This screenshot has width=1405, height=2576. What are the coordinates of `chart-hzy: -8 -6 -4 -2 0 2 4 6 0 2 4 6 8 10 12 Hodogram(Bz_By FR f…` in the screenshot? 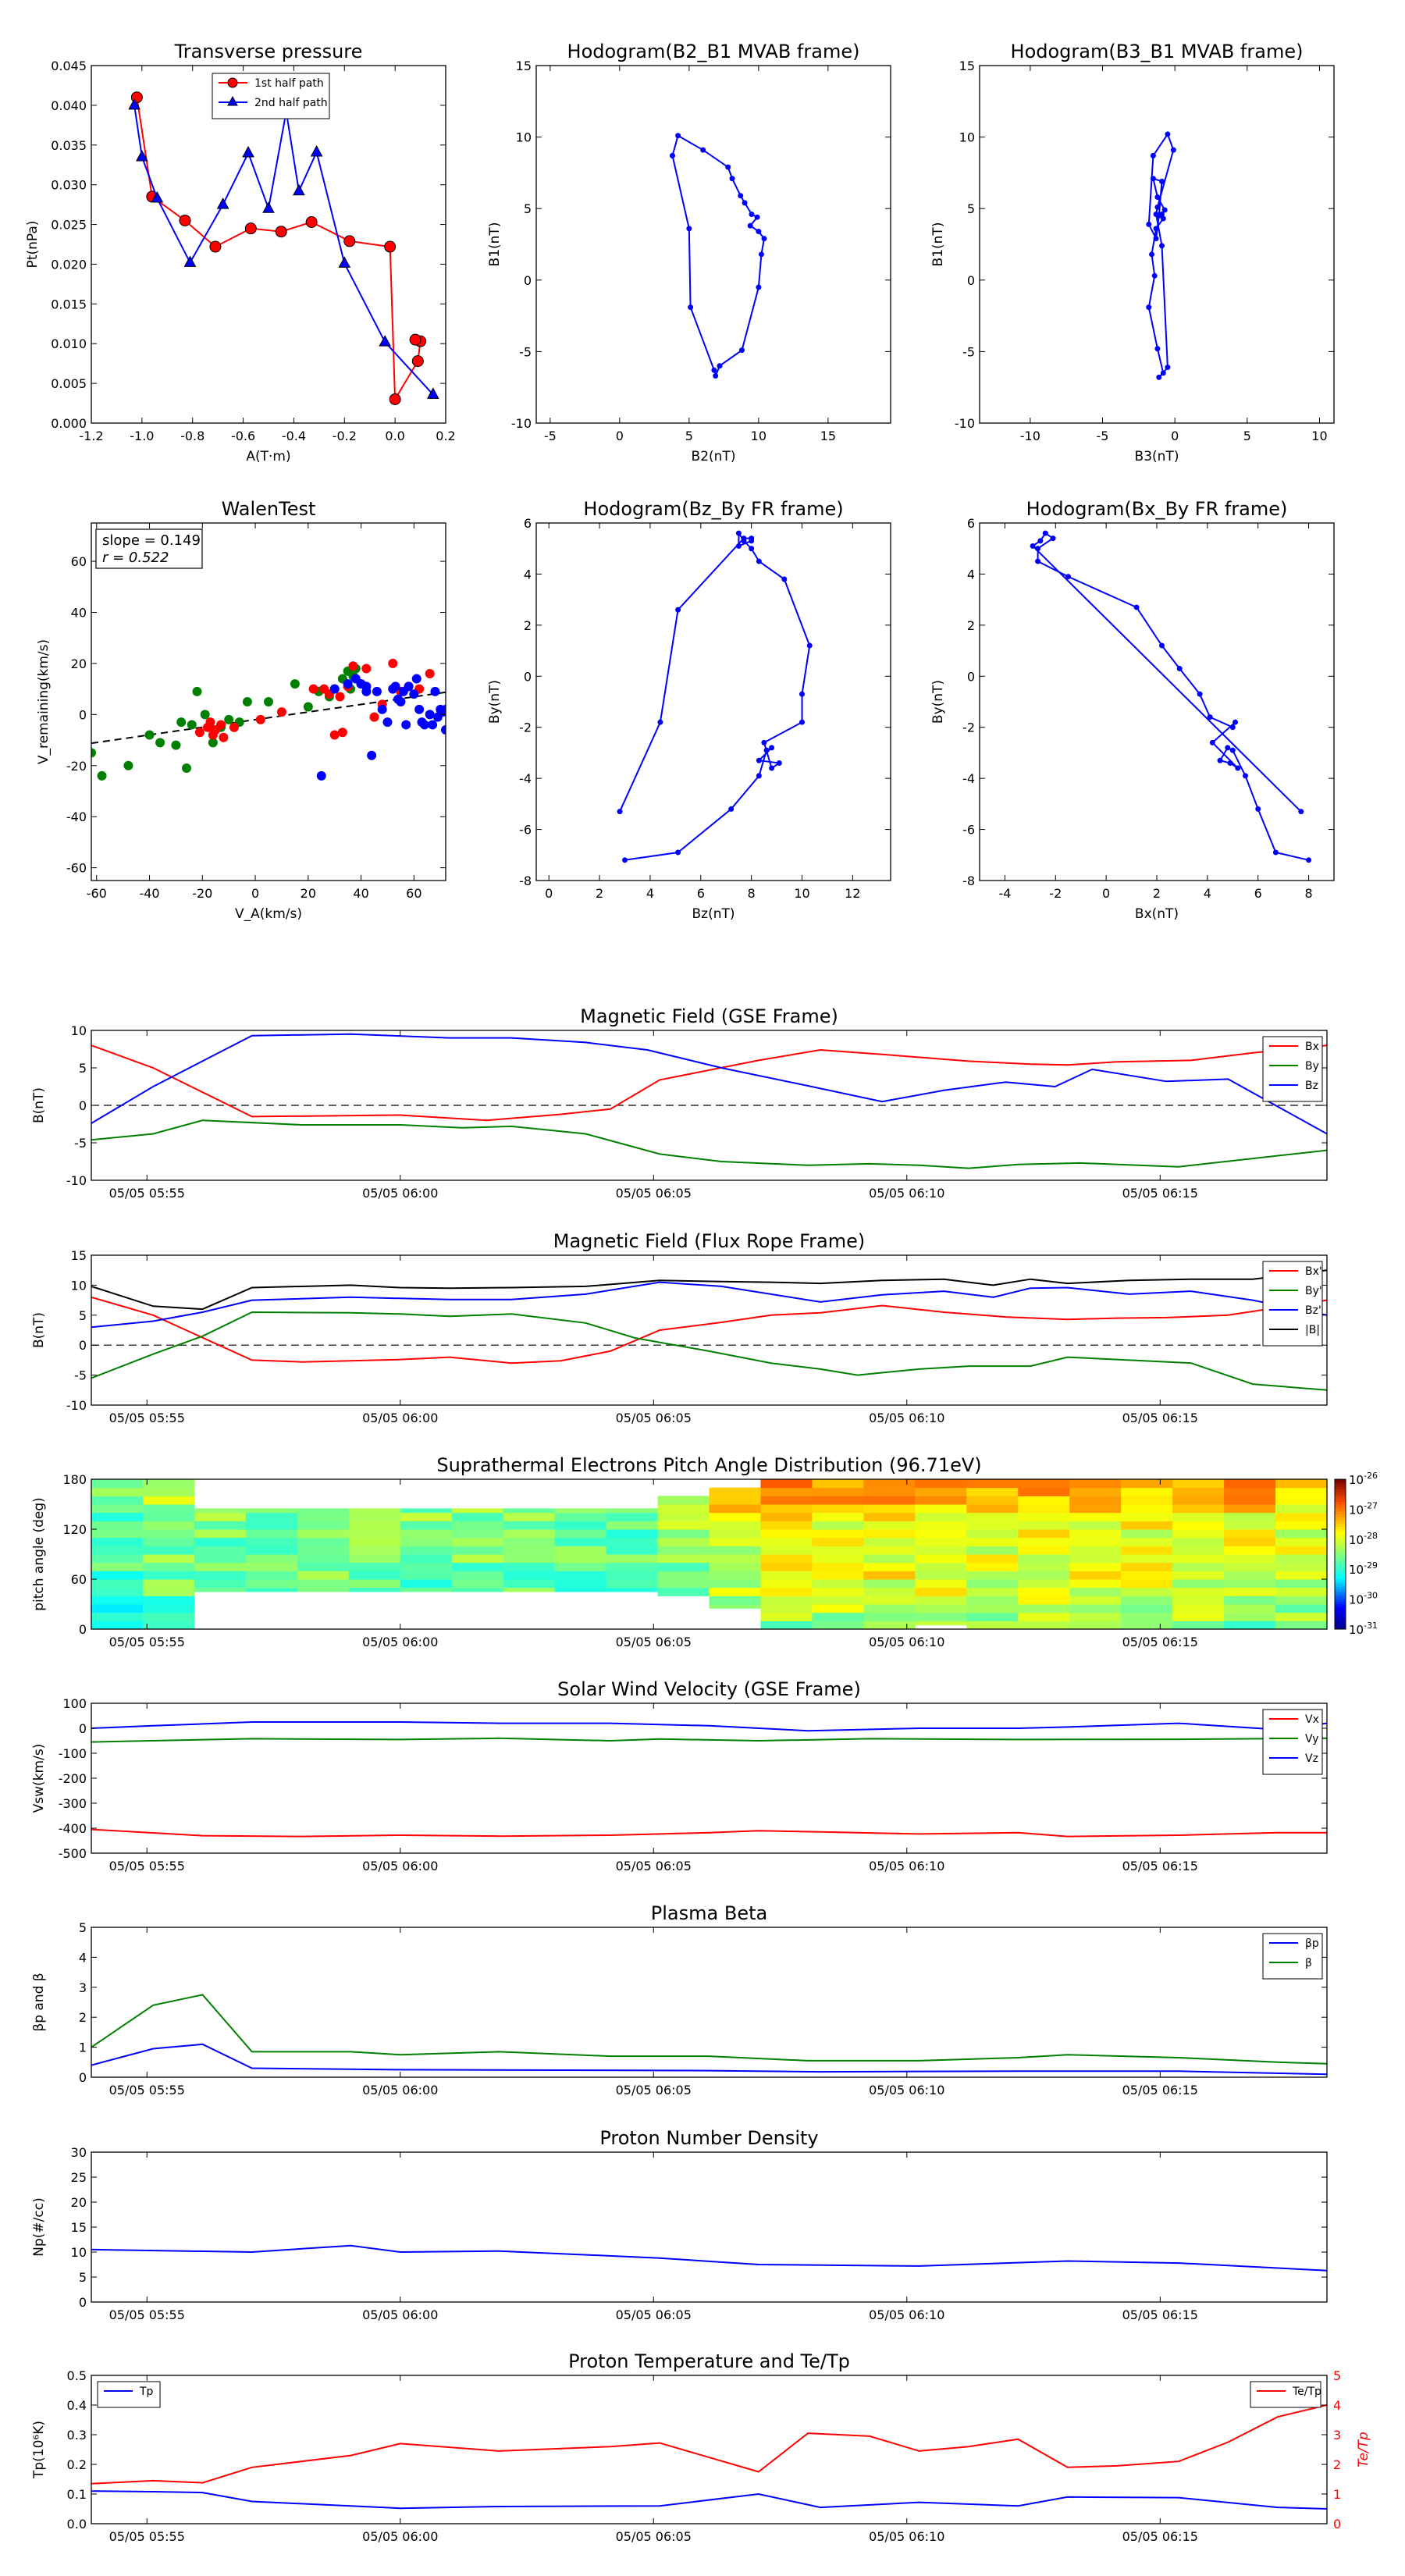 It's located at (689, 710).